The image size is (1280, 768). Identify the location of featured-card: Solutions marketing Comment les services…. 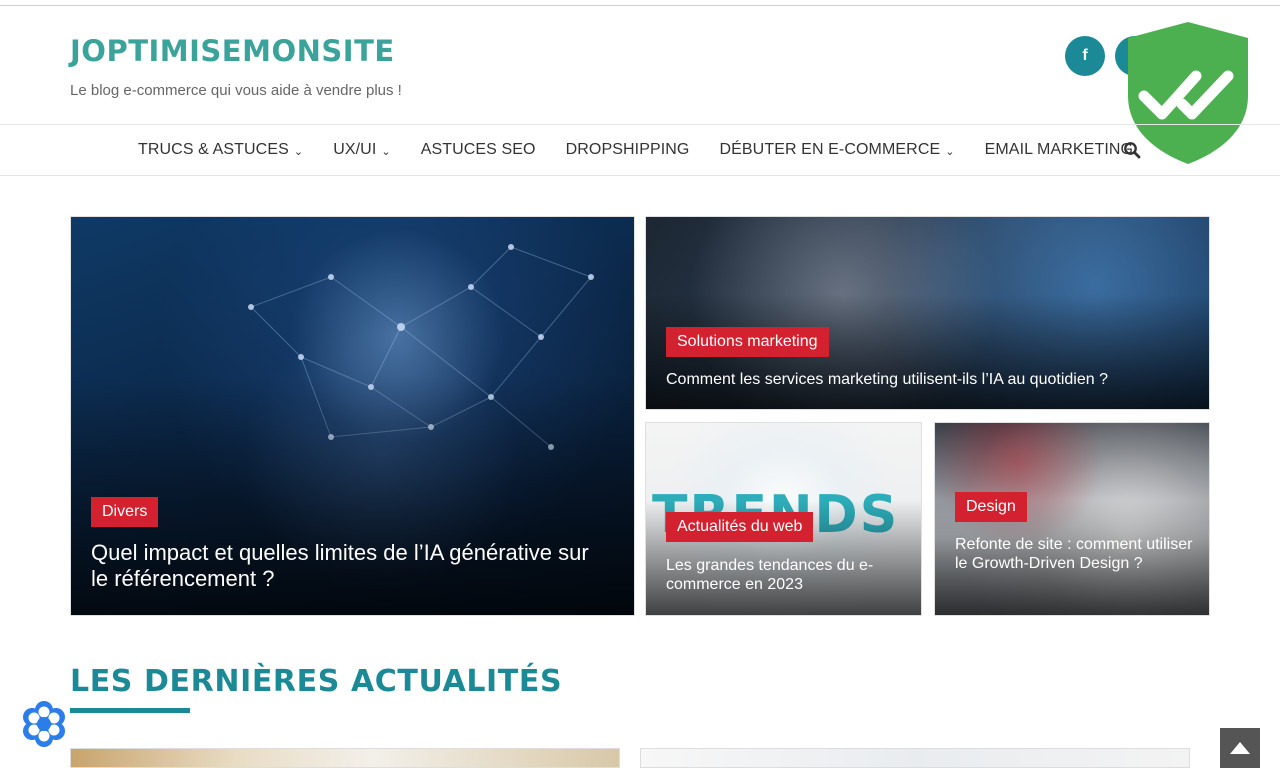
(927, 313).